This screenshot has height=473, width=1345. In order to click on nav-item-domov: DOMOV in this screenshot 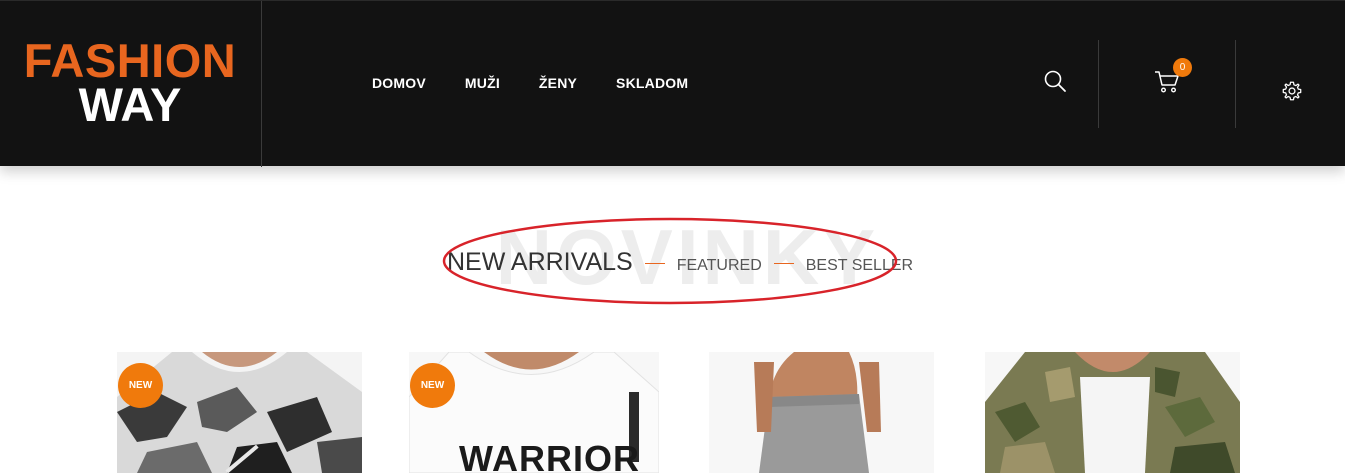, I will do `click(399, 83)`.